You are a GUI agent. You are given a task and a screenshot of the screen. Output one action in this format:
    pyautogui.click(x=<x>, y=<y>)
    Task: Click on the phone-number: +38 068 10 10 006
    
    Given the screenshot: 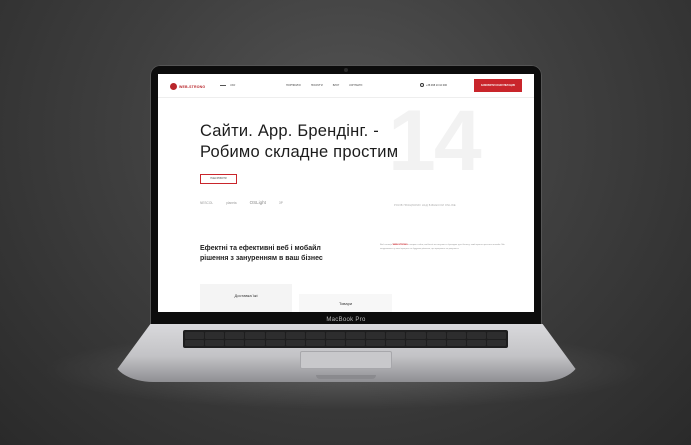 What is the action you would take?
    pyautogui.click(x=436, y=85)
    